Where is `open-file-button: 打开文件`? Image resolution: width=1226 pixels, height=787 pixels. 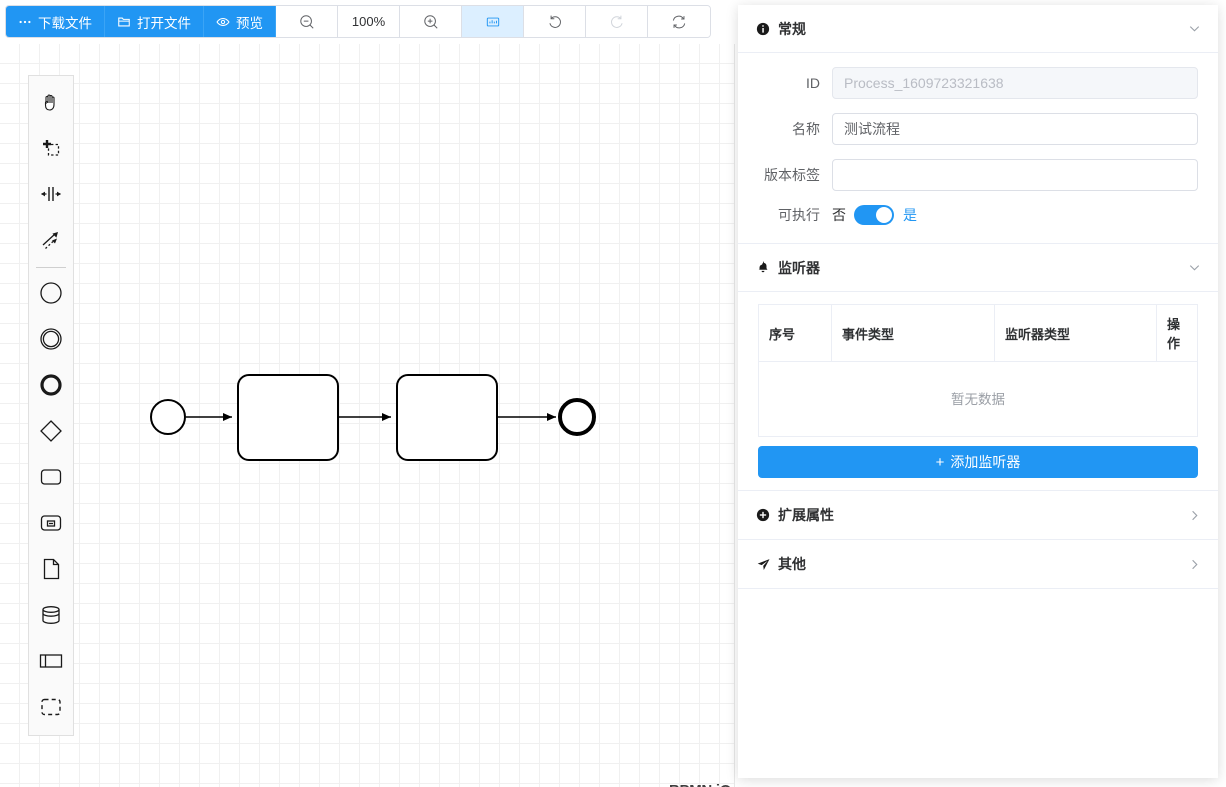
open-file-button: 打开文件 is located at coordinates (154, 21).